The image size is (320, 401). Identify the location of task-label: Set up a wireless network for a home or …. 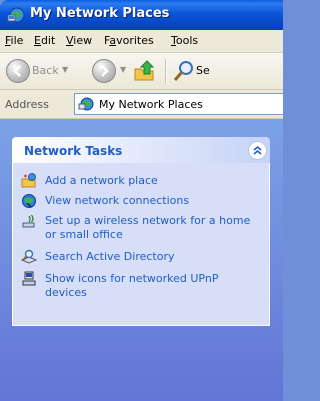
(148, 227).